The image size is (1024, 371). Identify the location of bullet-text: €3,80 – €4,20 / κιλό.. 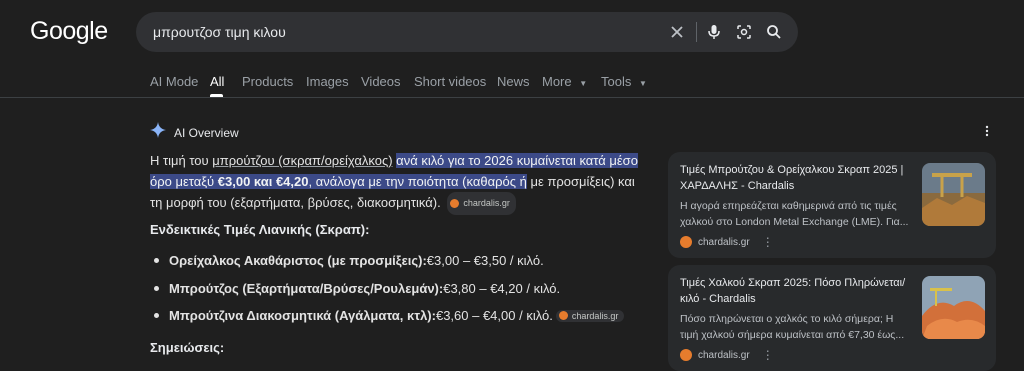
(502, 288).